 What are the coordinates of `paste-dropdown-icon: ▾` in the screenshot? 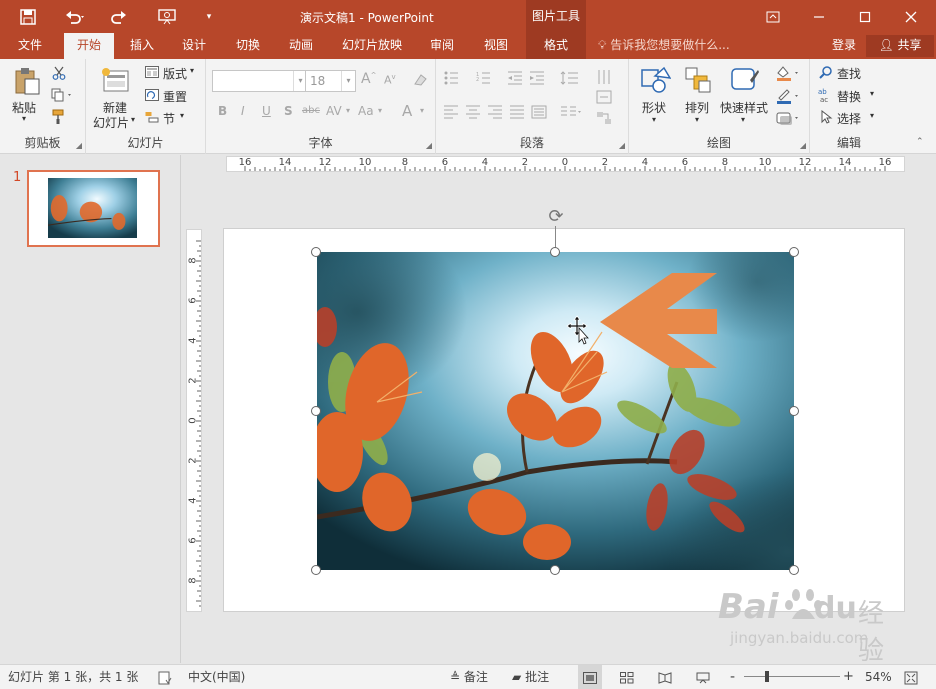 It's located at (24, 118).